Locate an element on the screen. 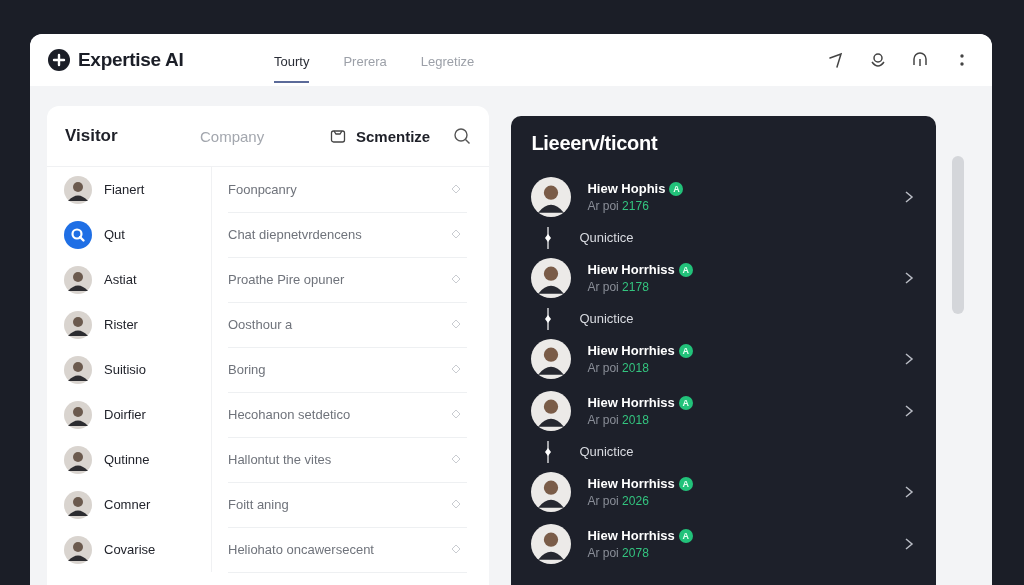  plus-logo-icon is located at coordinates (59, 60).